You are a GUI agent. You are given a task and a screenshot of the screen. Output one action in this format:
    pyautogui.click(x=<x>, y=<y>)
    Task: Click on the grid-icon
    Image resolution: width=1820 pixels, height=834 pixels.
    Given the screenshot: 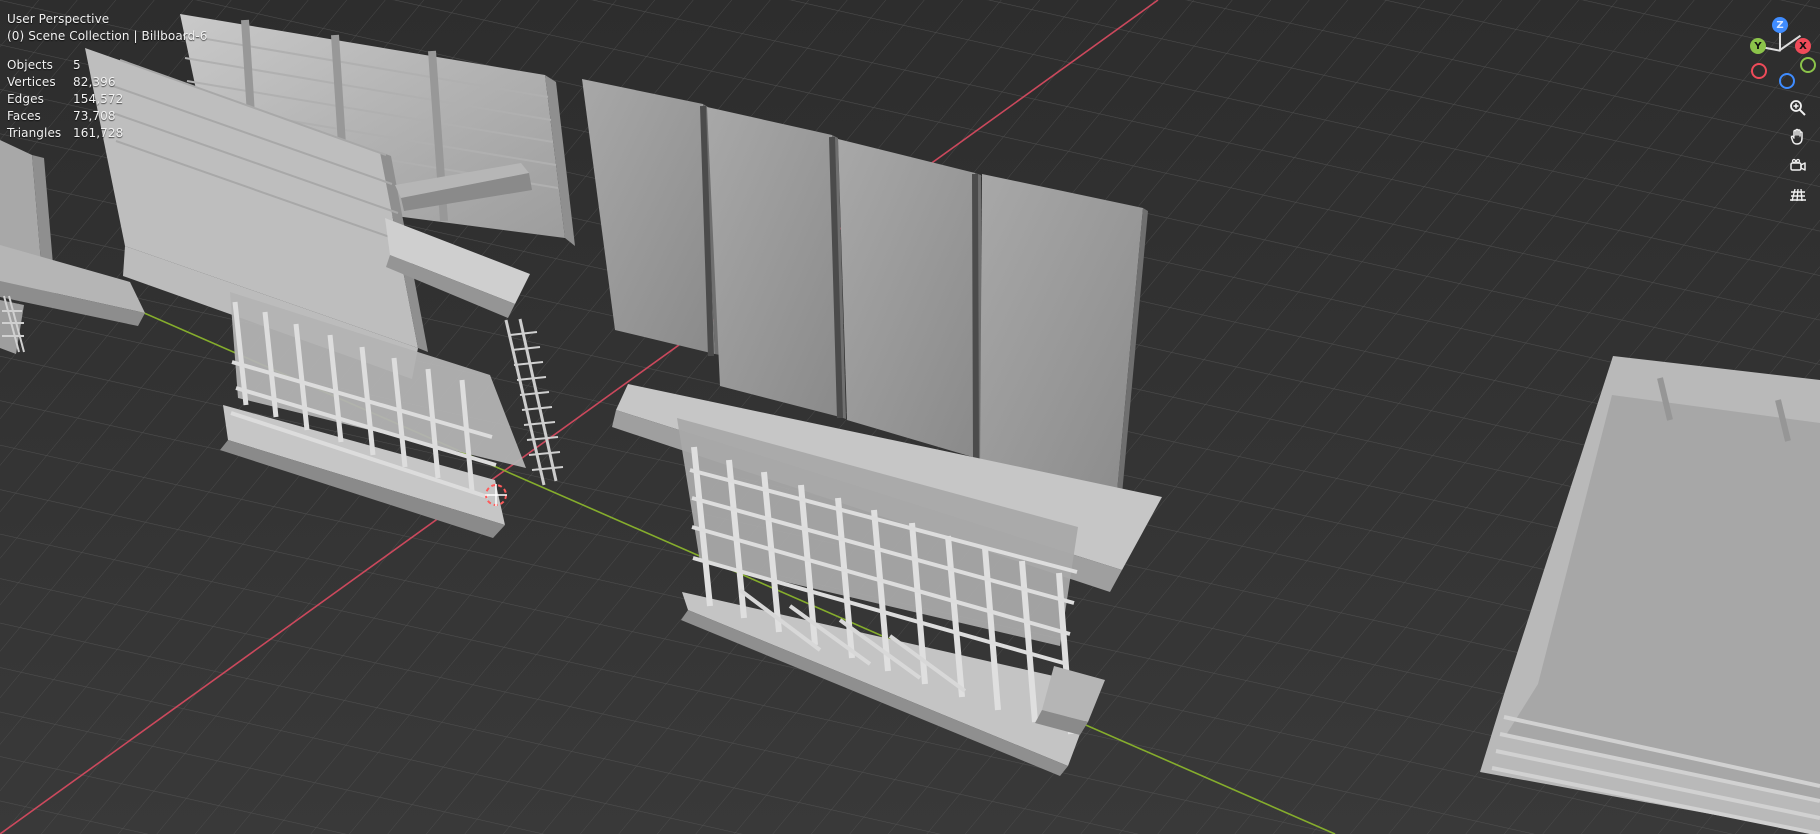 What is the action you would take?
    pyautogui.click(x=1798, y=195)
    